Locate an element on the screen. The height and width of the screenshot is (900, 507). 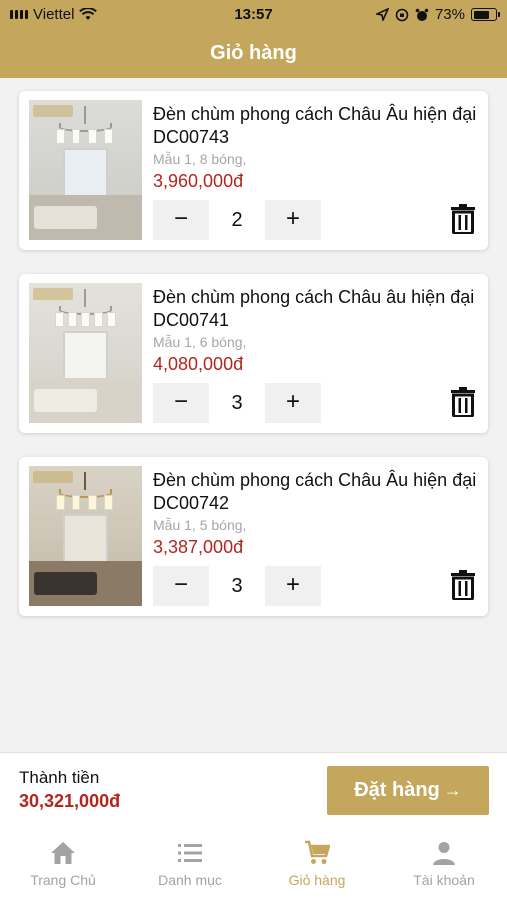
tab-account-label: Tài khoản is located at coordinates (444, 880).